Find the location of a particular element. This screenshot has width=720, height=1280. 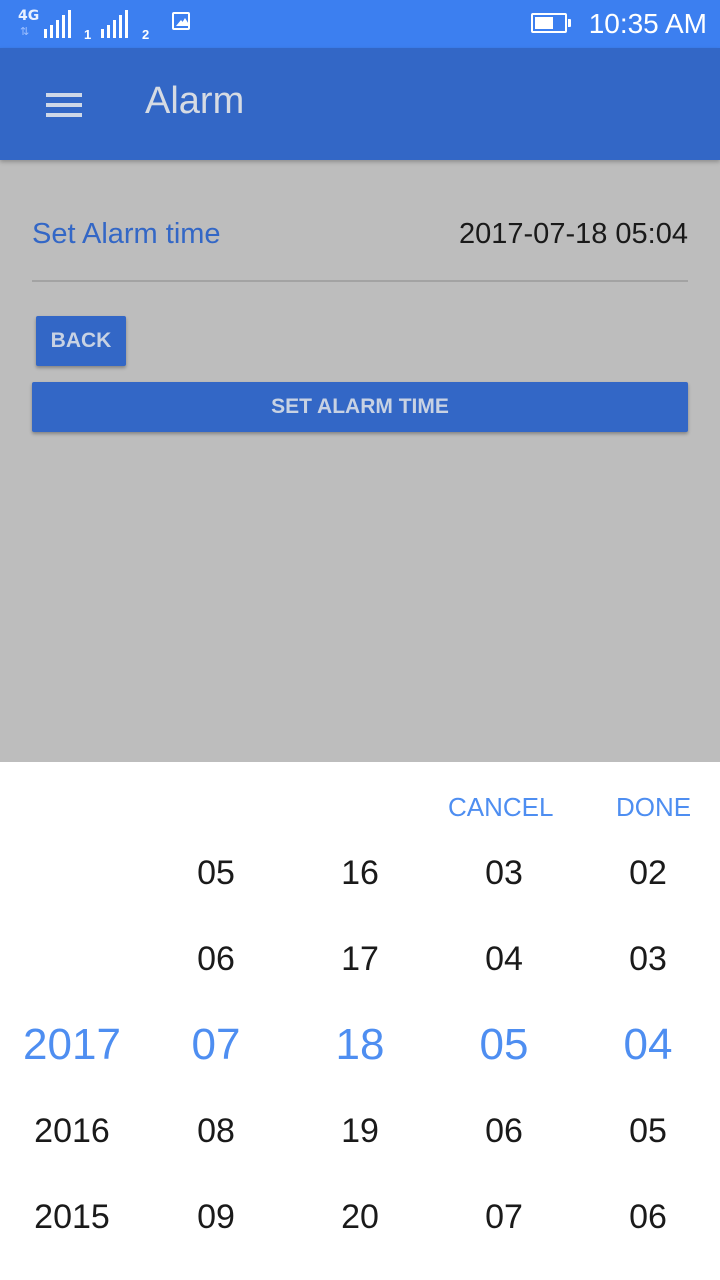

app-bar: Alarm is located at coordinates (360, 104).